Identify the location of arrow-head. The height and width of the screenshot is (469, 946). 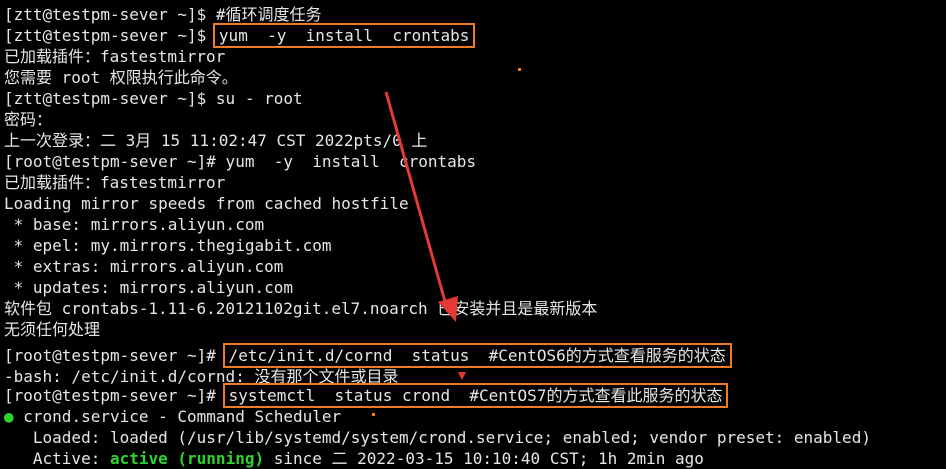
(448, 309).